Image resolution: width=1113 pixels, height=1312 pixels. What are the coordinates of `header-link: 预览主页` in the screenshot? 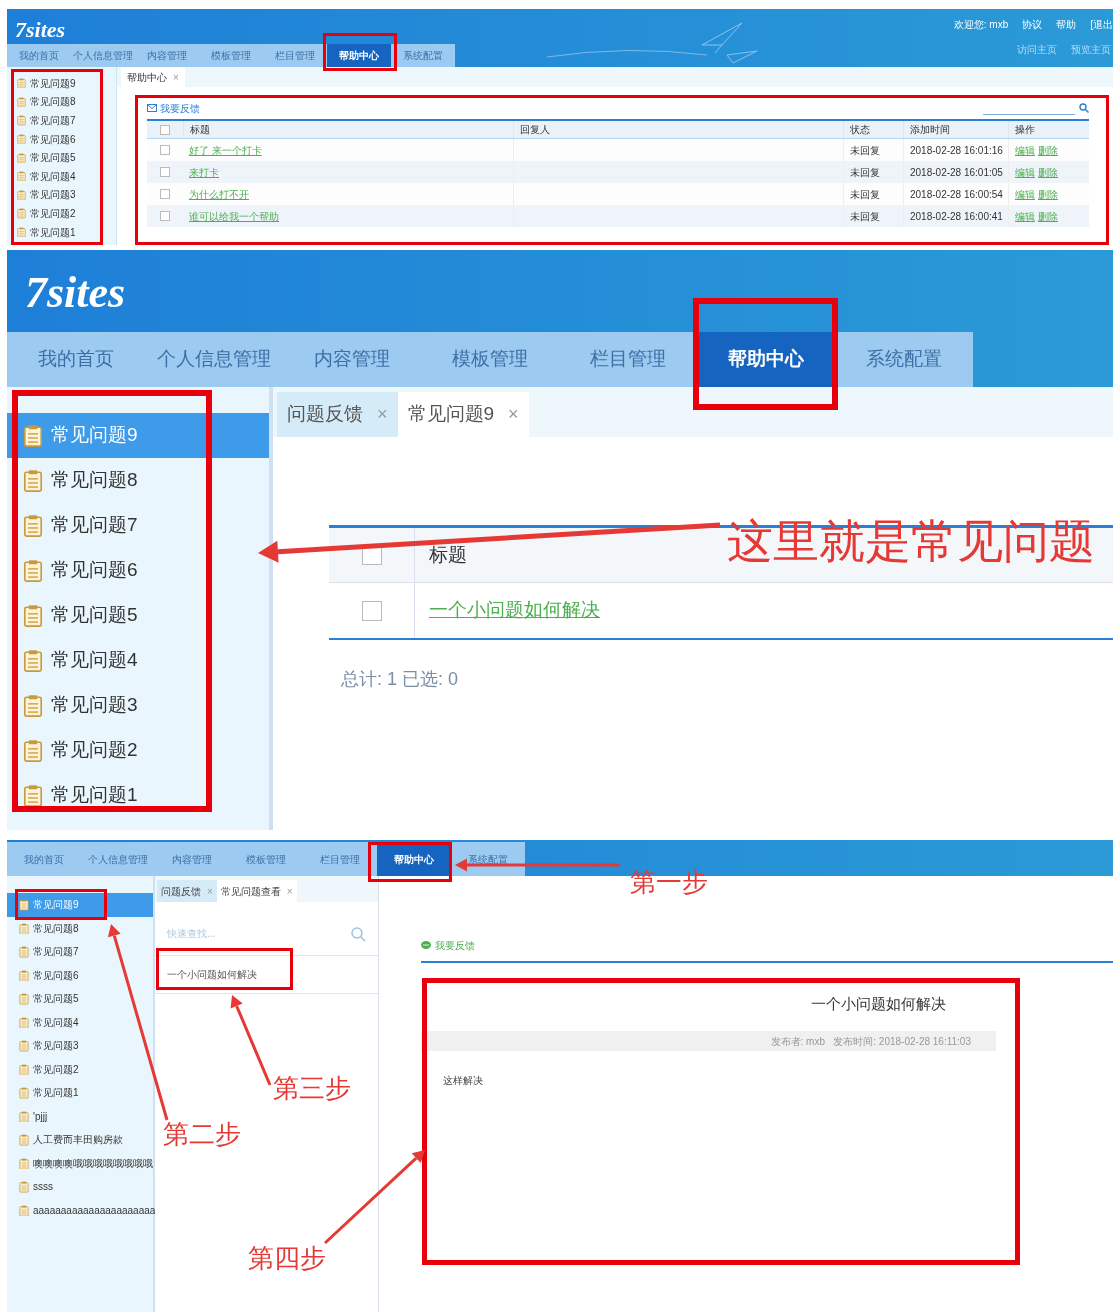 It's located at (1091, 49).